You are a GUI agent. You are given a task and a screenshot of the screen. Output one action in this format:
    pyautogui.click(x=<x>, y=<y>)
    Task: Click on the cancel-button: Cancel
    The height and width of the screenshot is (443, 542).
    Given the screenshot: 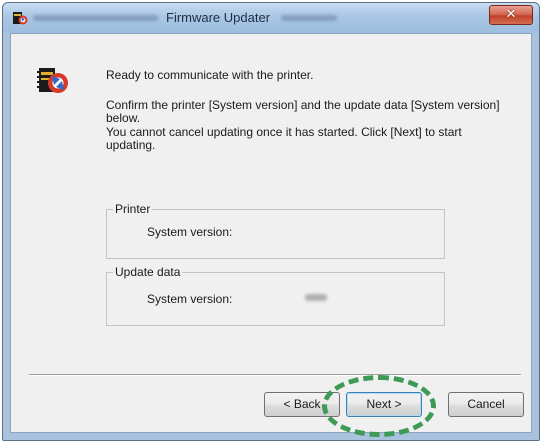 What is the action you would take?
    pyautogui.click(x=486, y=404)
    